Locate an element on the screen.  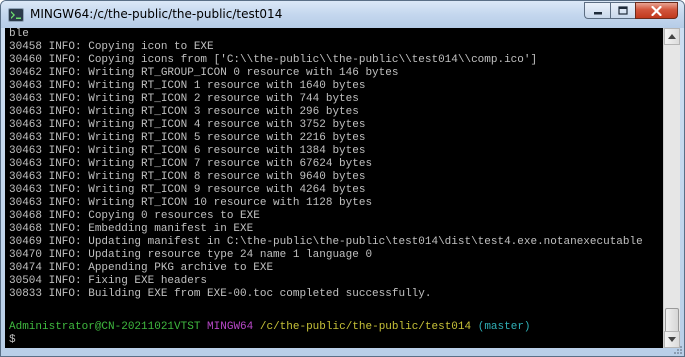
prompt-path: /c/the-public/the-public/test014 is located at coordinates (365, 327).